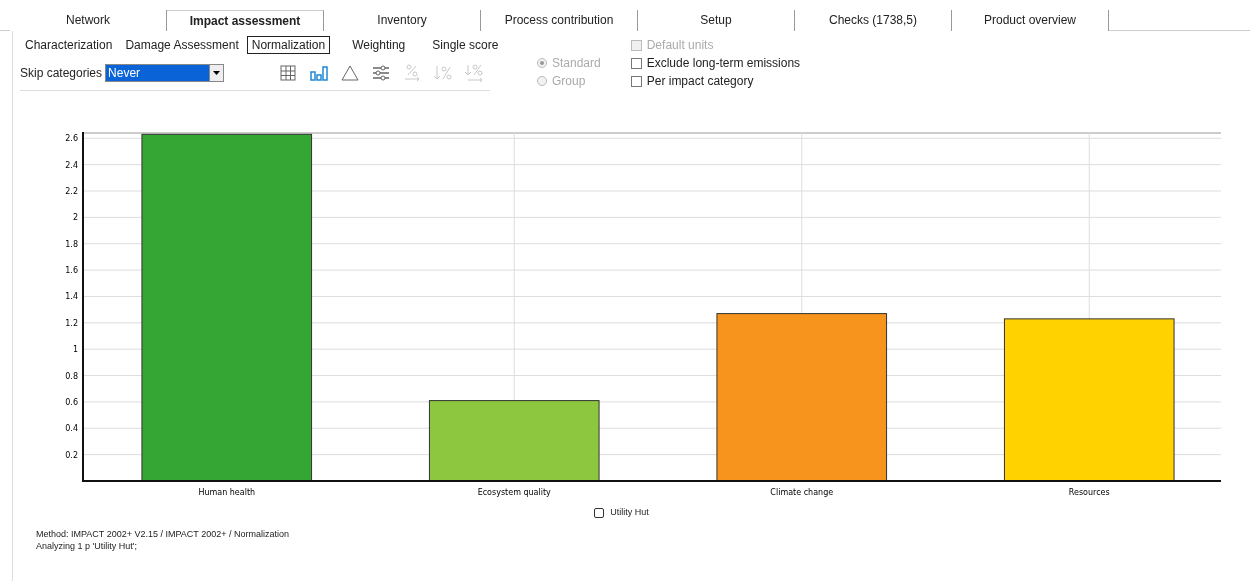 This screenshot has height=581, width=1250. Describe the element at coordinates (700, 81) in the screenshot. I see `checkbox-label: Per impact category` at that location.